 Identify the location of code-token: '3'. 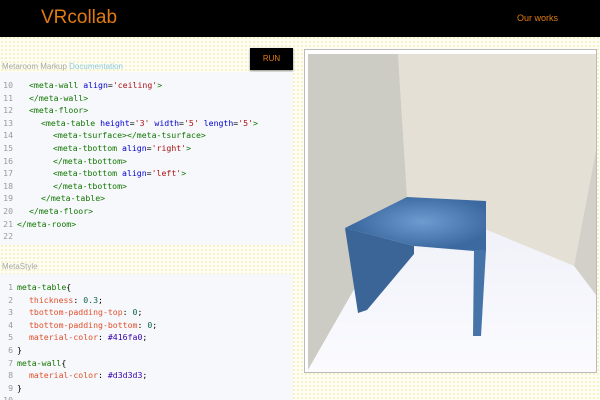
(142, 122).